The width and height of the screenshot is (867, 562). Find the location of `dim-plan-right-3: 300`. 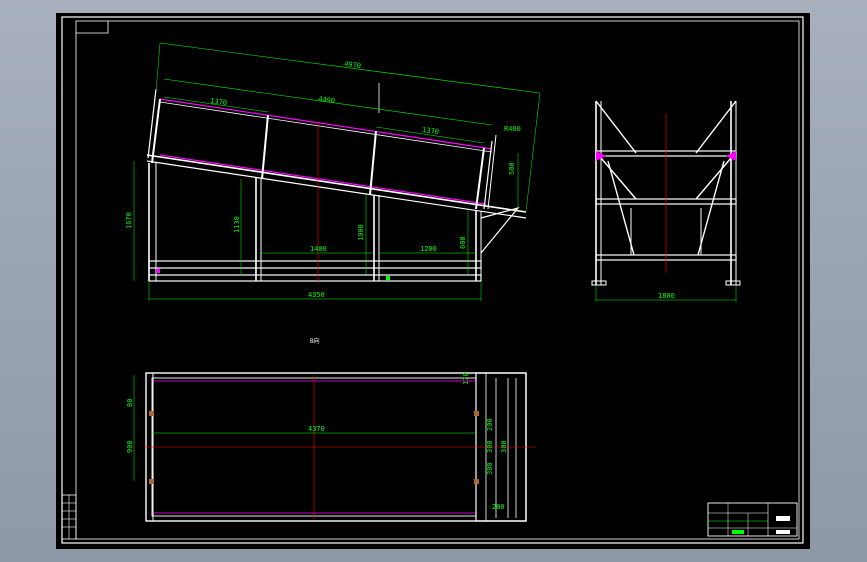

dim-plan-right-3: 300 is located at coordinates (504, 446).